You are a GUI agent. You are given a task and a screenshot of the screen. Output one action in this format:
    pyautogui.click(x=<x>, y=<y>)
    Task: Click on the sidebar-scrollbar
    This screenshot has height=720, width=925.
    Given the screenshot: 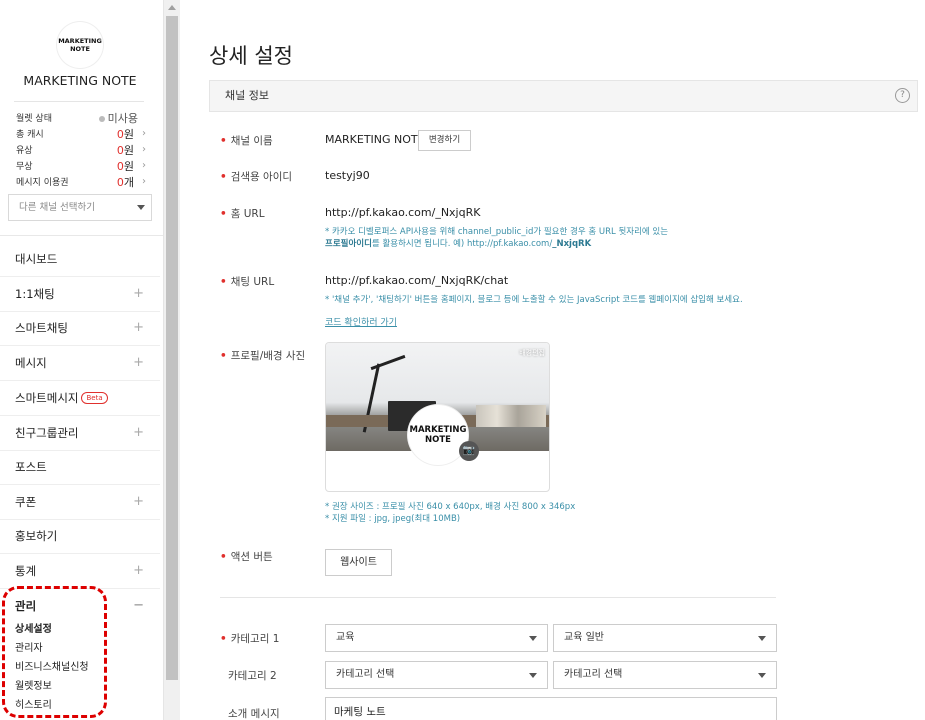 What is the action you would take?
    pyautogui.click(x=172, y=360)
    